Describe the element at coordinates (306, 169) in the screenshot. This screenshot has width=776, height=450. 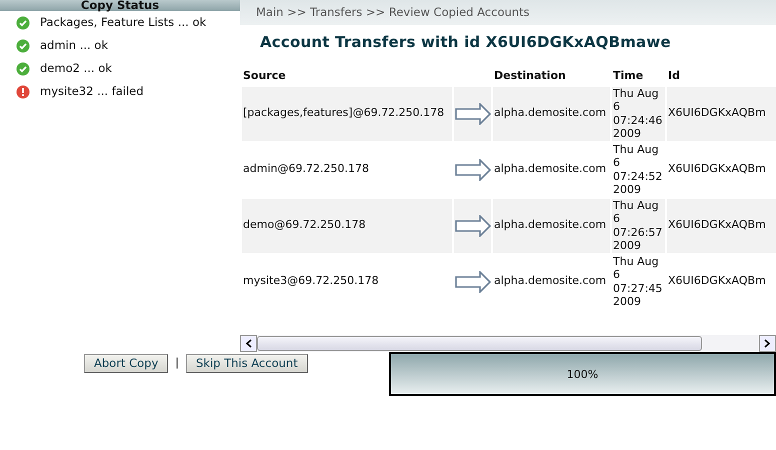
I see `table-cell: admin@69.72.250.178` at that location.